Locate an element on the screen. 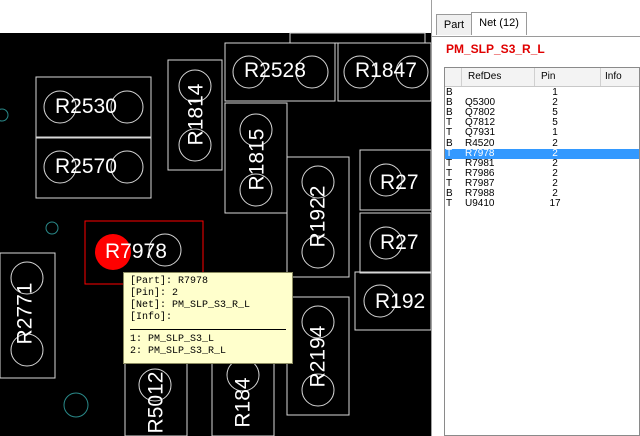 The width and height of the screenshot is (640, 436). label-r1814: R1814 is located at coordinates (196, 114).